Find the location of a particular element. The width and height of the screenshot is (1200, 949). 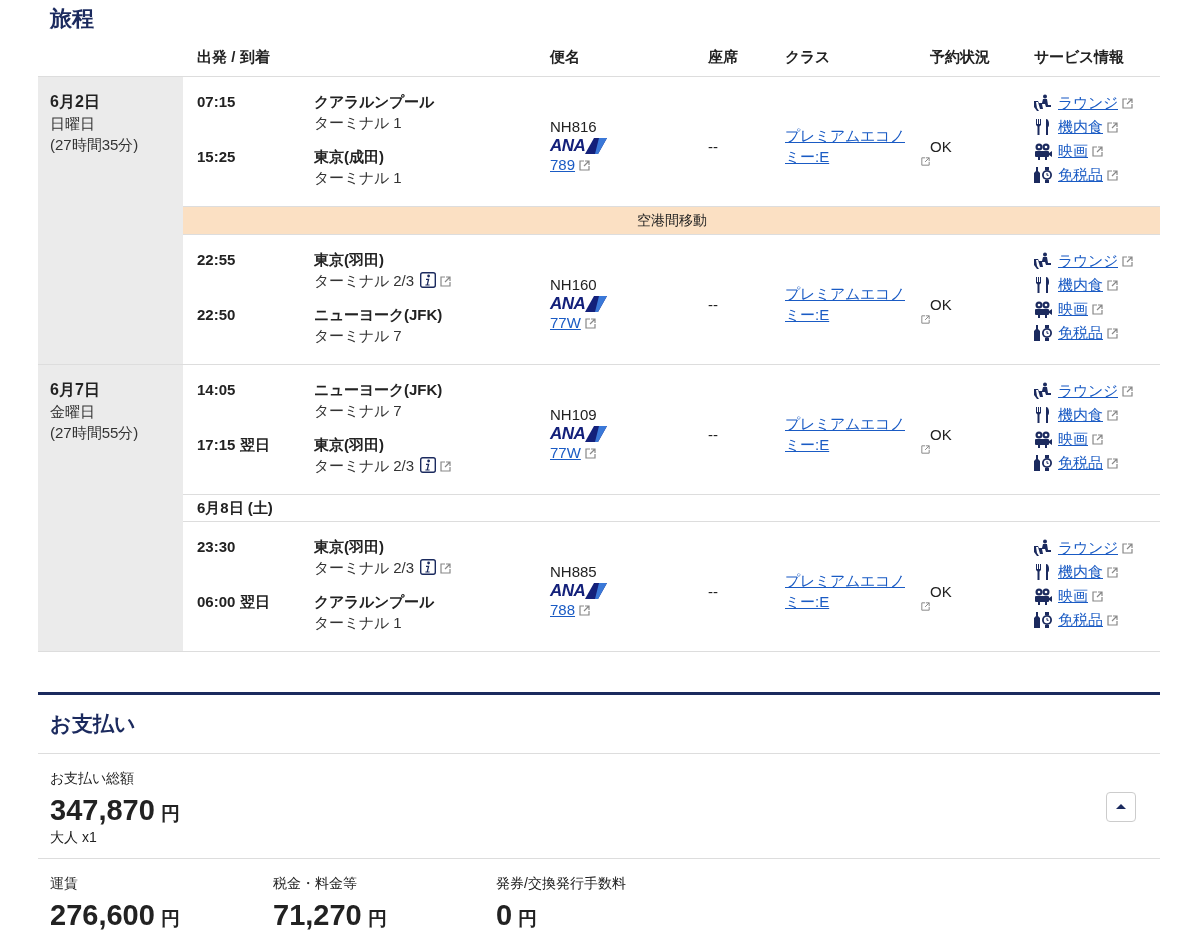

fee-amount: 0 is located at coordinates (504, 915).